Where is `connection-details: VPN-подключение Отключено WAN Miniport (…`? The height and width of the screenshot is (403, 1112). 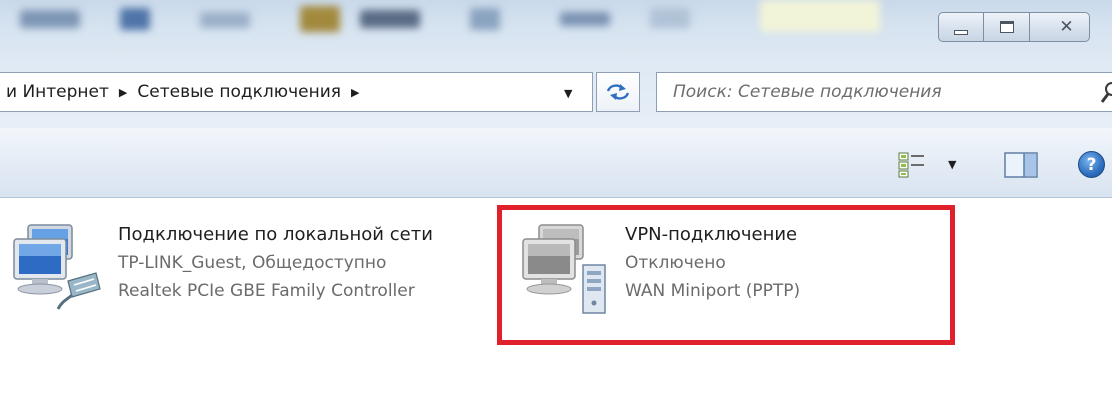 connection-details: VPN-подключение Отключено WAN Miniport (… is located at coordinates (712, 263).